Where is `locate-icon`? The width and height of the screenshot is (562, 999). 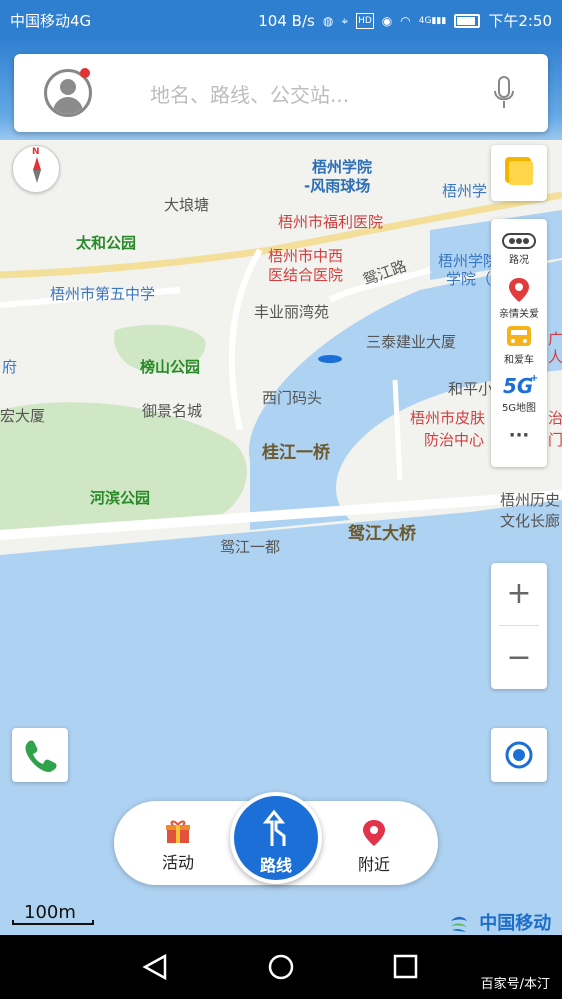
locate-icon is located at coordinates (519, 755).